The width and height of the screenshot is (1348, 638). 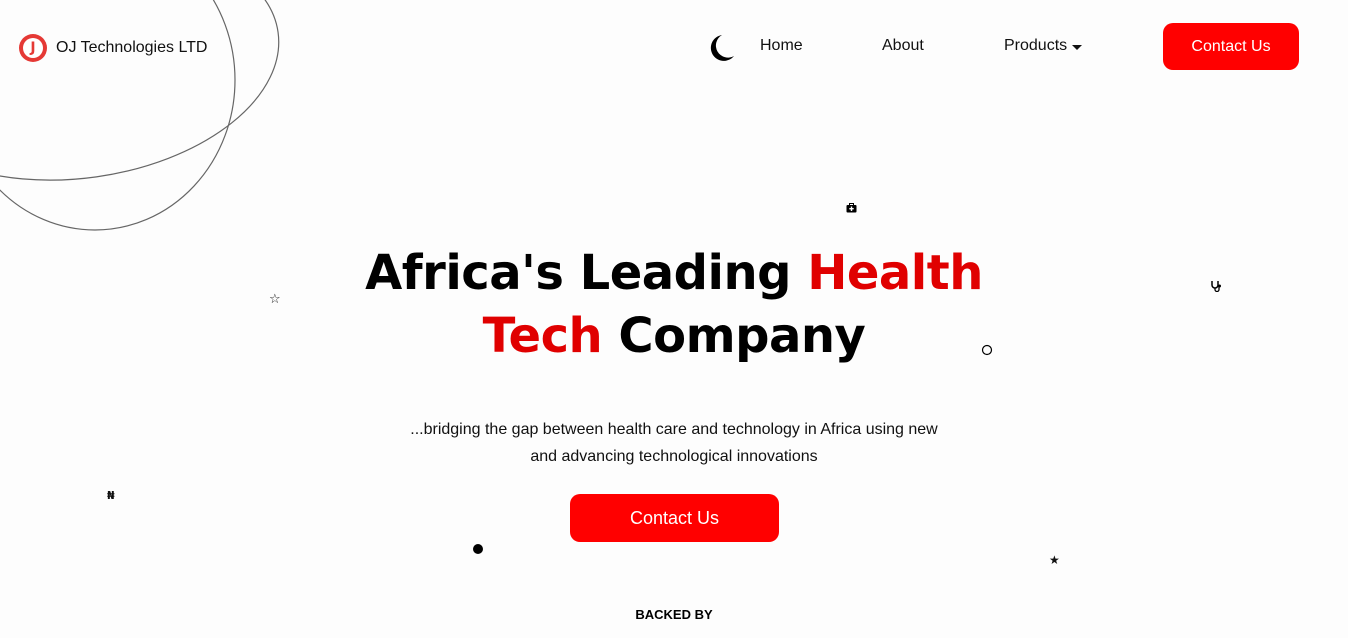 I want to click on logo-letter: J, so click(x=33, y=48).